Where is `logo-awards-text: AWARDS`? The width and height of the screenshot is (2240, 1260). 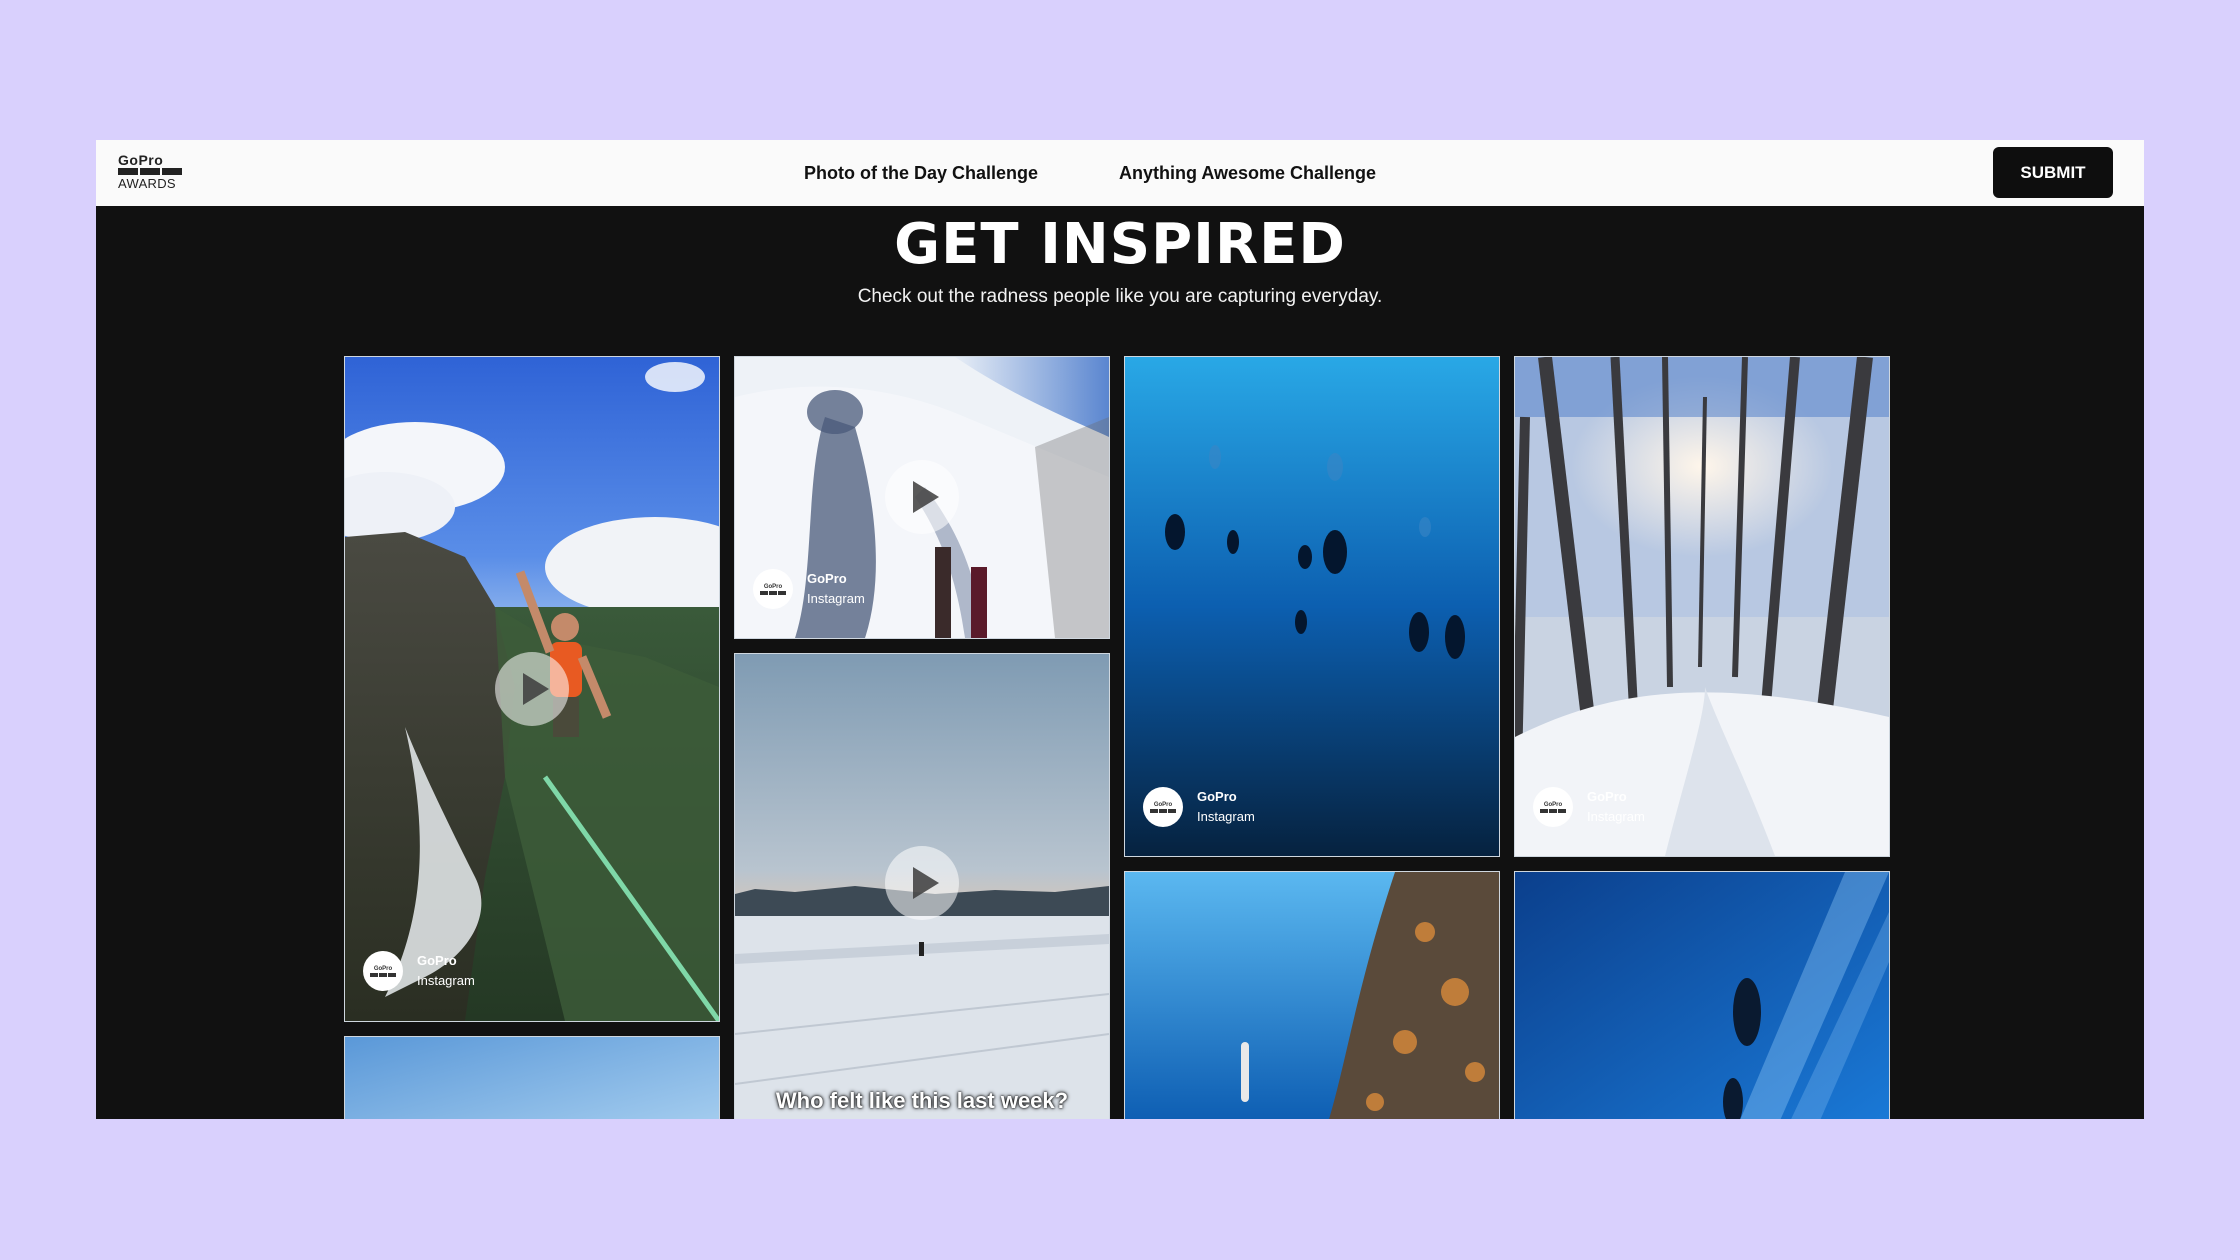
logo-awards-text: AWARDS is located at coordinates (147, 183).